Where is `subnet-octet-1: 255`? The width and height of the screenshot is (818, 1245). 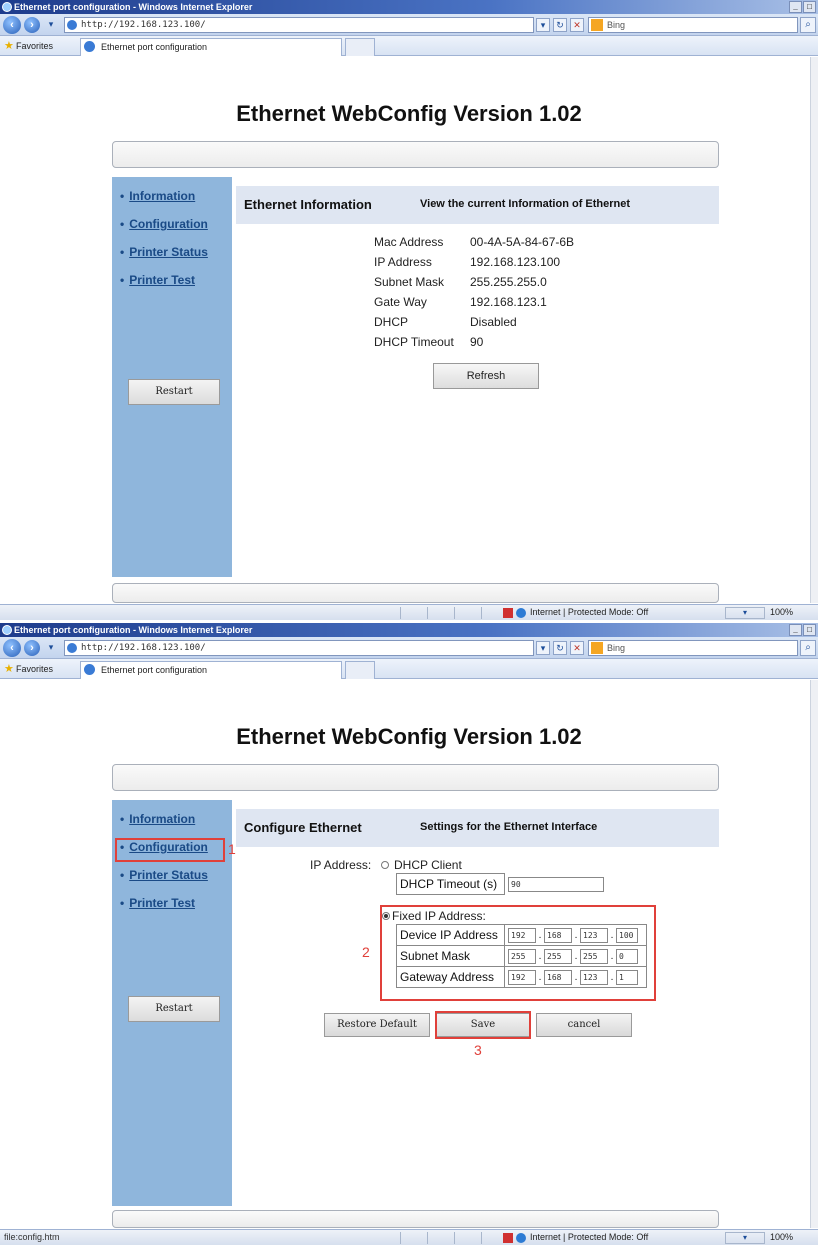 subnet-octet-1: 255 is located at coordinates (522, 956).